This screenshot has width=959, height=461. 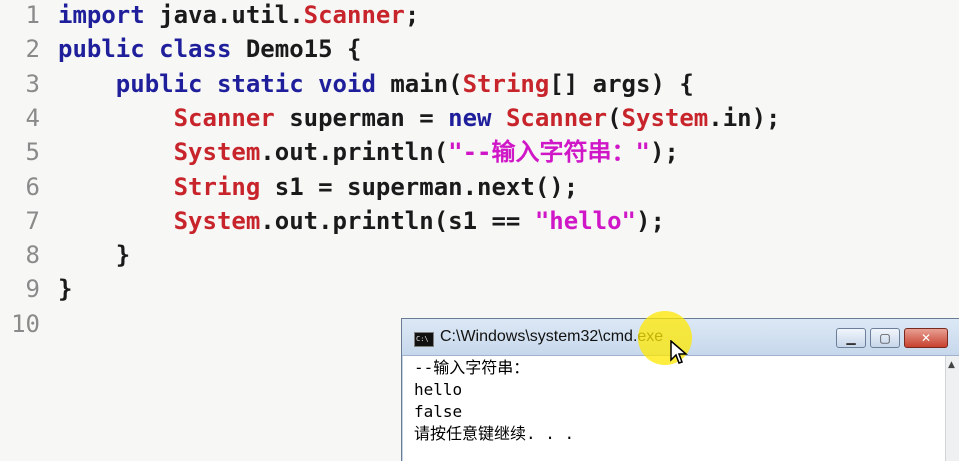 I want to click on code-token: .out.println(s1 ==, so click(x=397, y=220).